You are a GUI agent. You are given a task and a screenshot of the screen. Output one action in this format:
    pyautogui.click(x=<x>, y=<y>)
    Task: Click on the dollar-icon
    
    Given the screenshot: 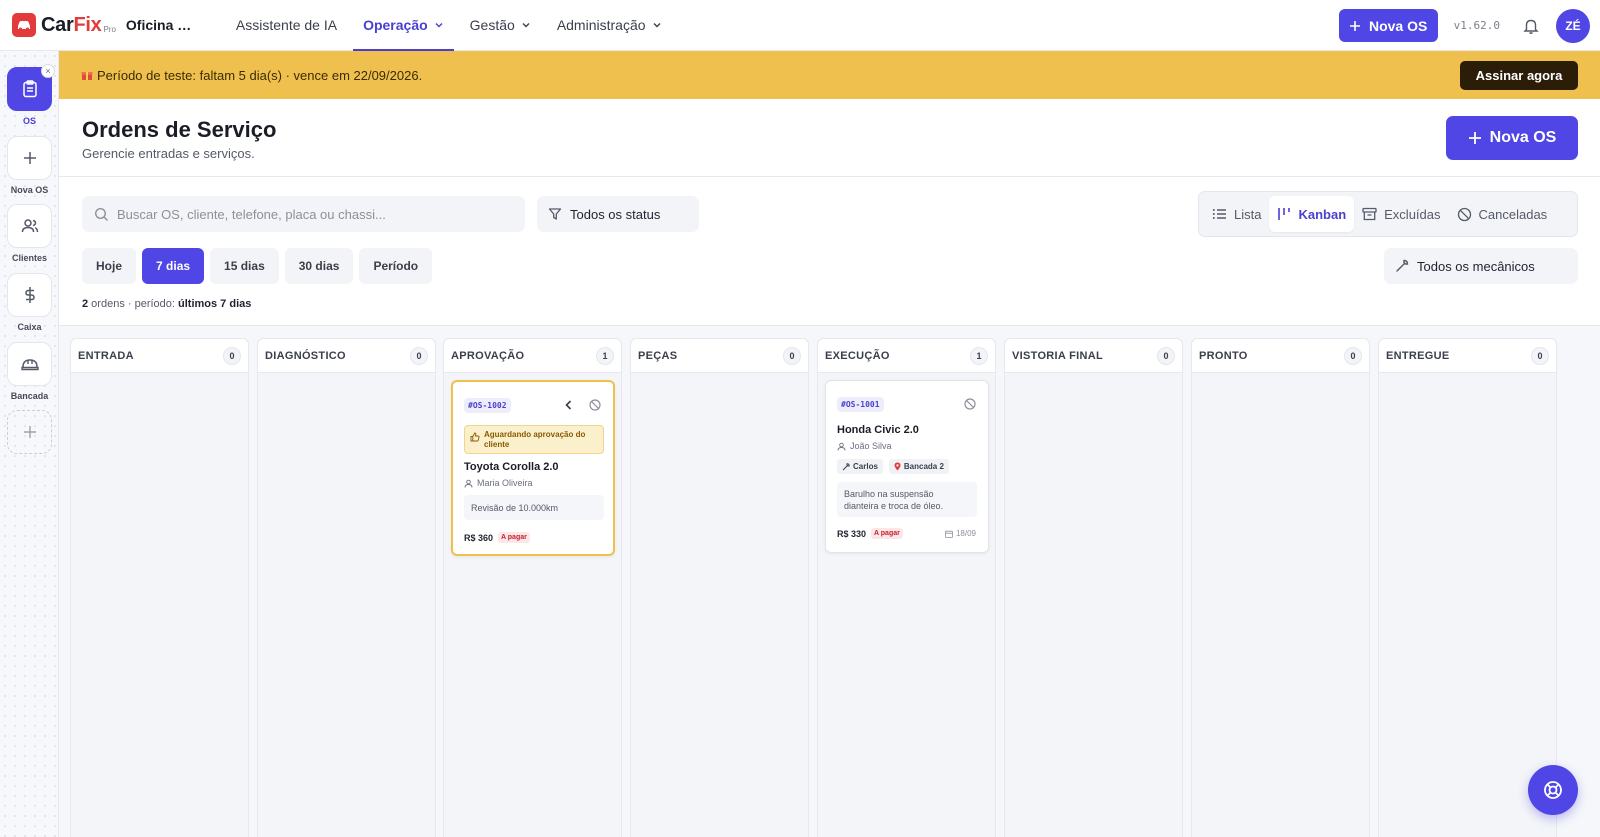 What is the action you would take?
    pyautogui.click(x=29, y=295)
    